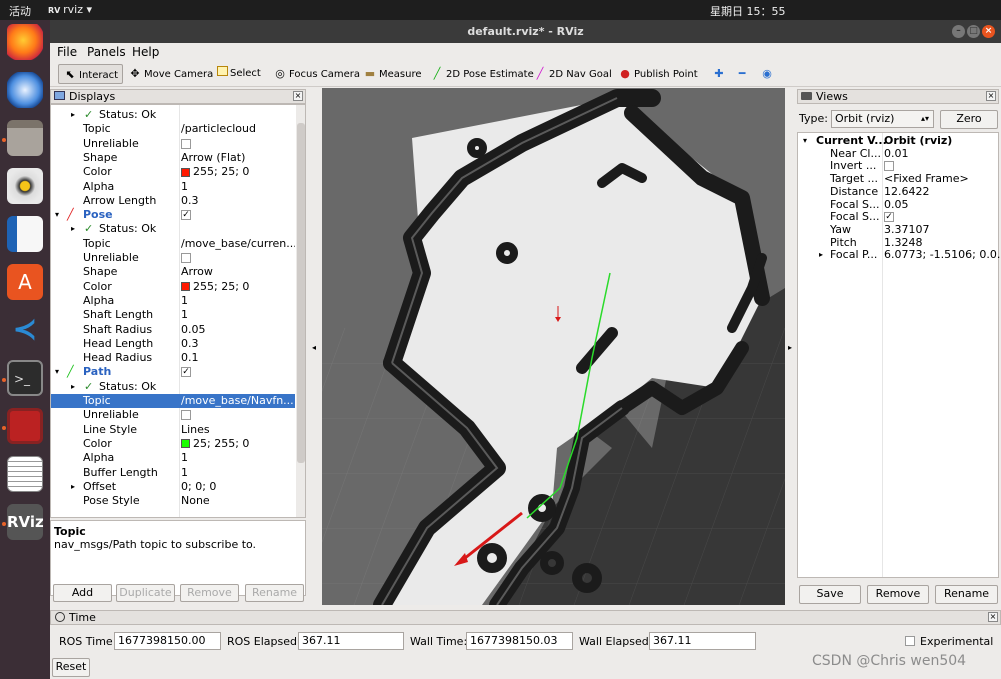 This screenshot has width=1001, height=679. I want to click on zero-button: Zero, so click(969, 119).